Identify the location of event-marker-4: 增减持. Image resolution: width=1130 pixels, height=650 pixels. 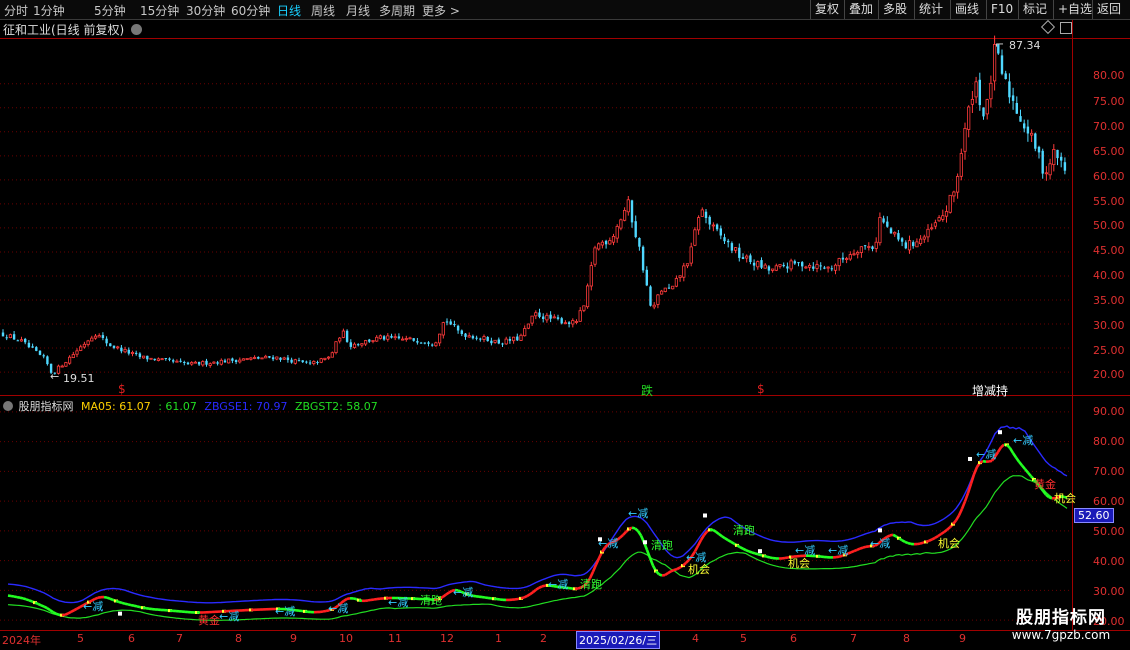
(990, 390).